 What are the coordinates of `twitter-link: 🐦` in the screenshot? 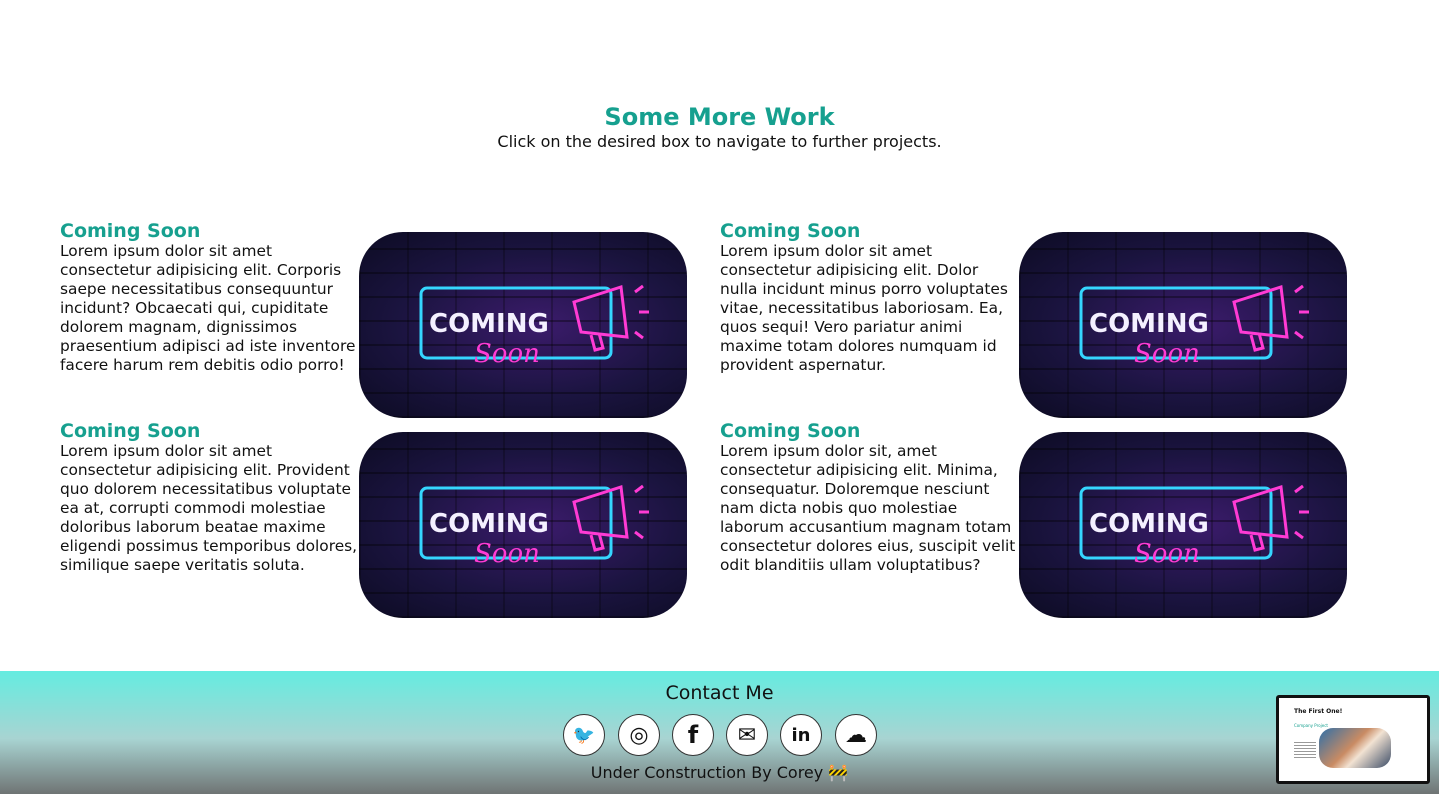 It's located at (584, 735).